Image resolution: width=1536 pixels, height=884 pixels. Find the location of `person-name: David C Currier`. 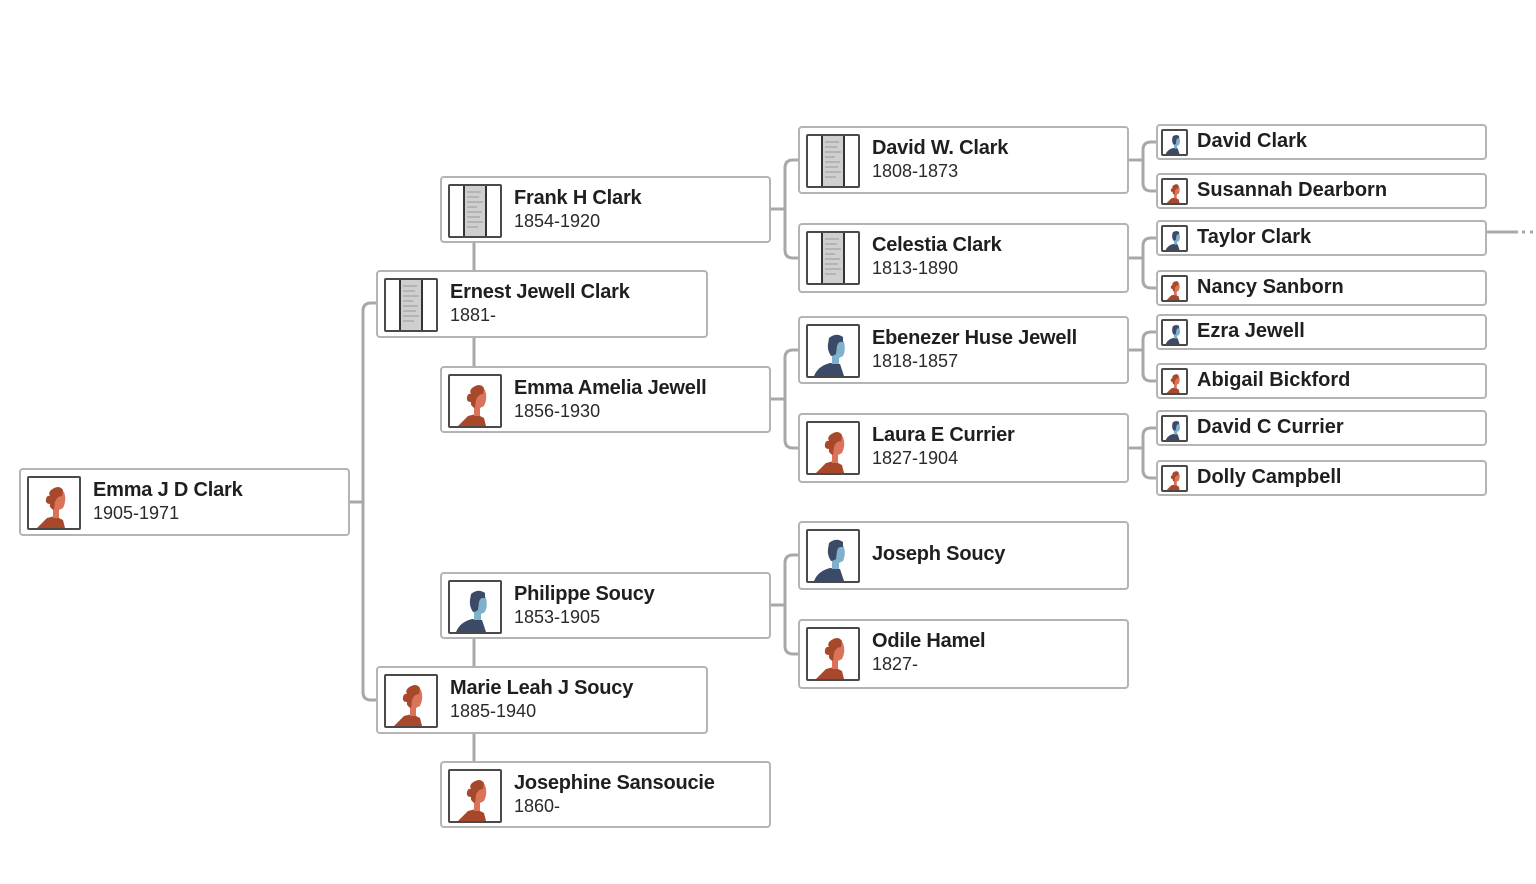

person-name: David C Currier is located at coordinates (1270, 427).